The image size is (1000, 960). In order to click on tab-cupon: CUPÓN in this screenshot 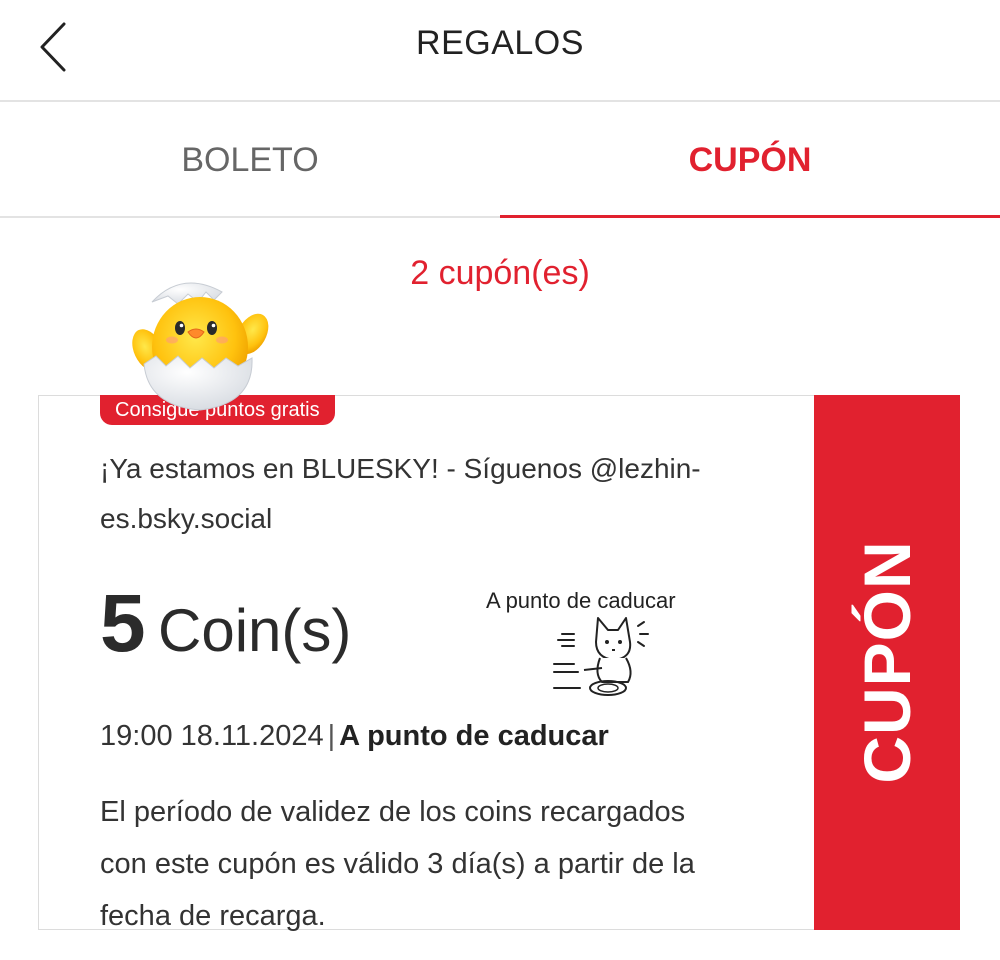, I will do `click(750, 161)`.